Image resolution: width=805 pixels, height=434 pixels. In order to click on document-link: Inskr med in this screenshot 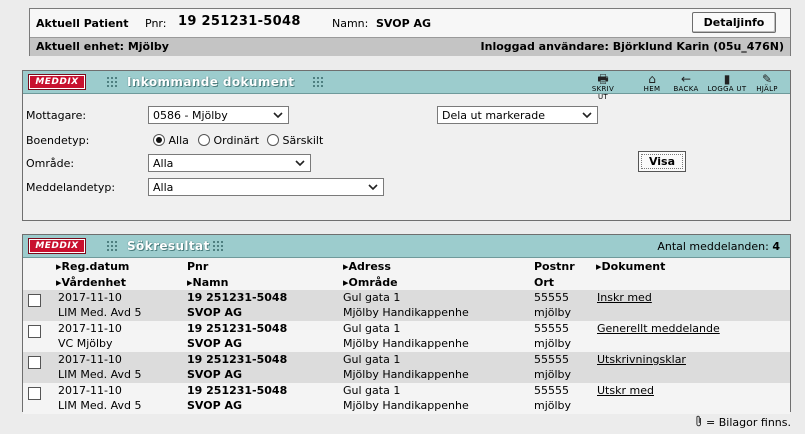, I will do `click(624, 297)`.